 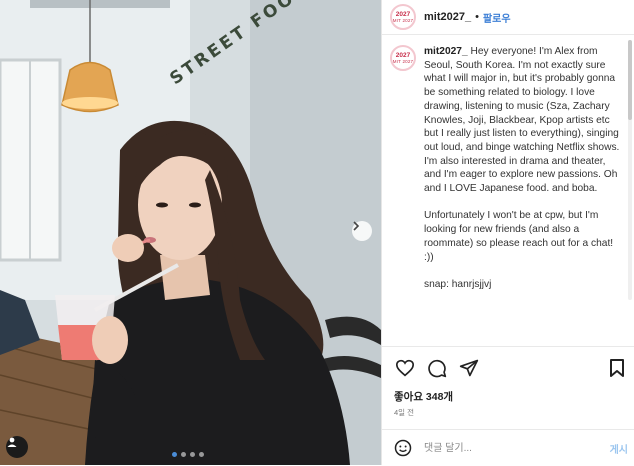 What do you see at coordinates (404, 412) in the screenshot?
I see `post-time: 4일 전` at bounding box center [404, 412].